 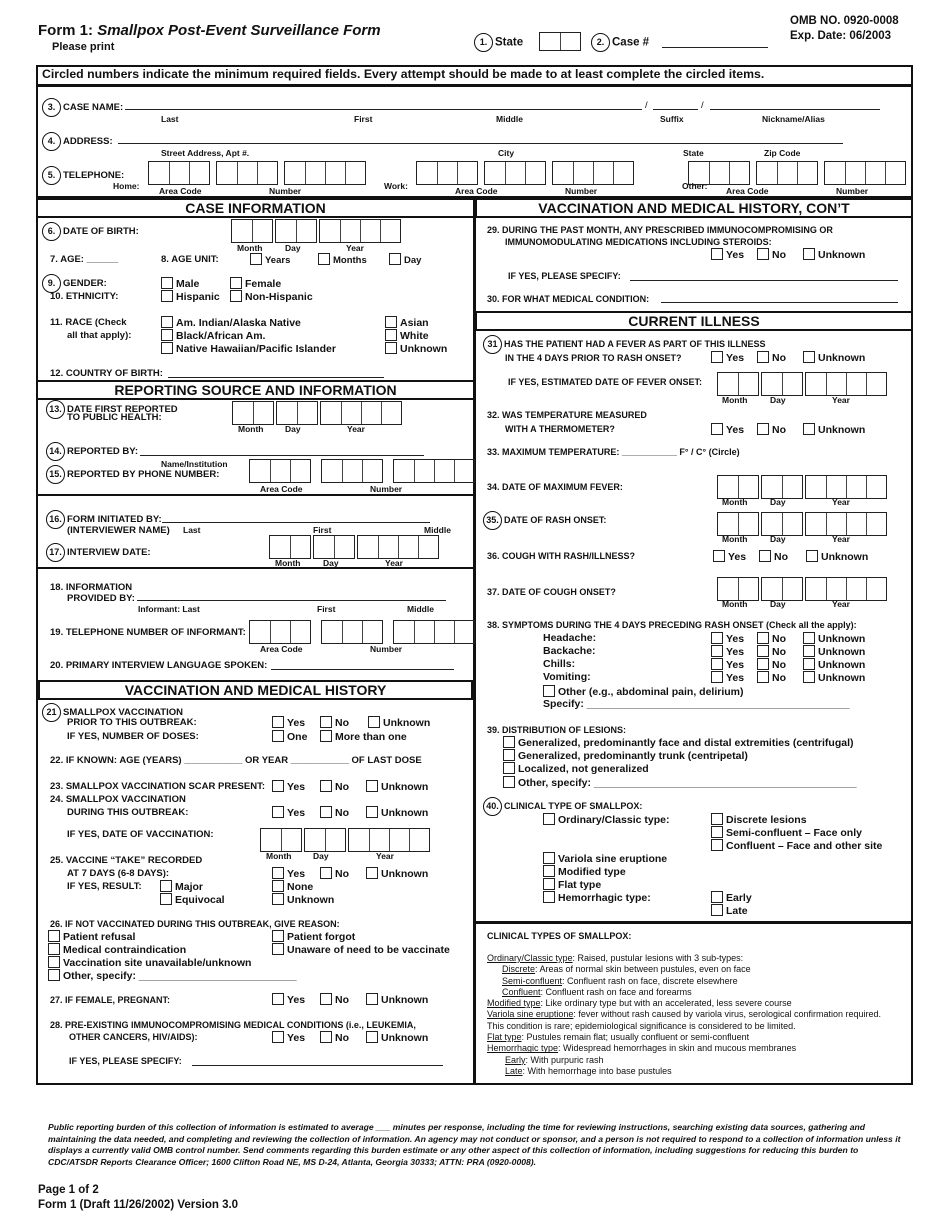 I want to click on result-unknown: Unknown, so click(x=303, y=899).